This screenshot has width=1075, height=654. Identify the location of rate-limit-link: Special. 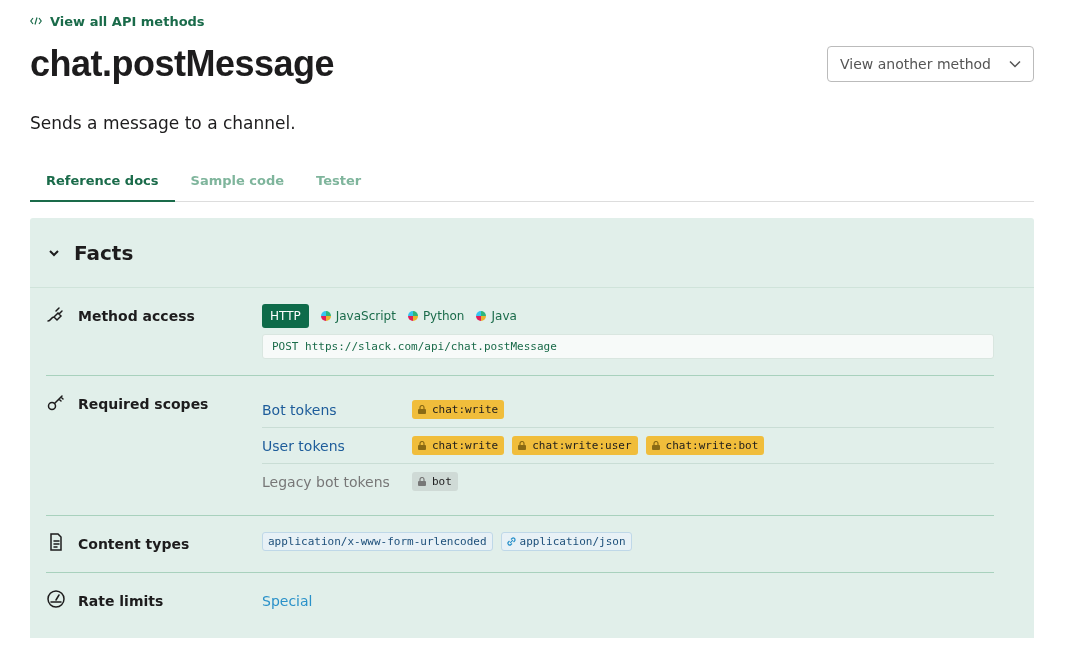
(287, 601).